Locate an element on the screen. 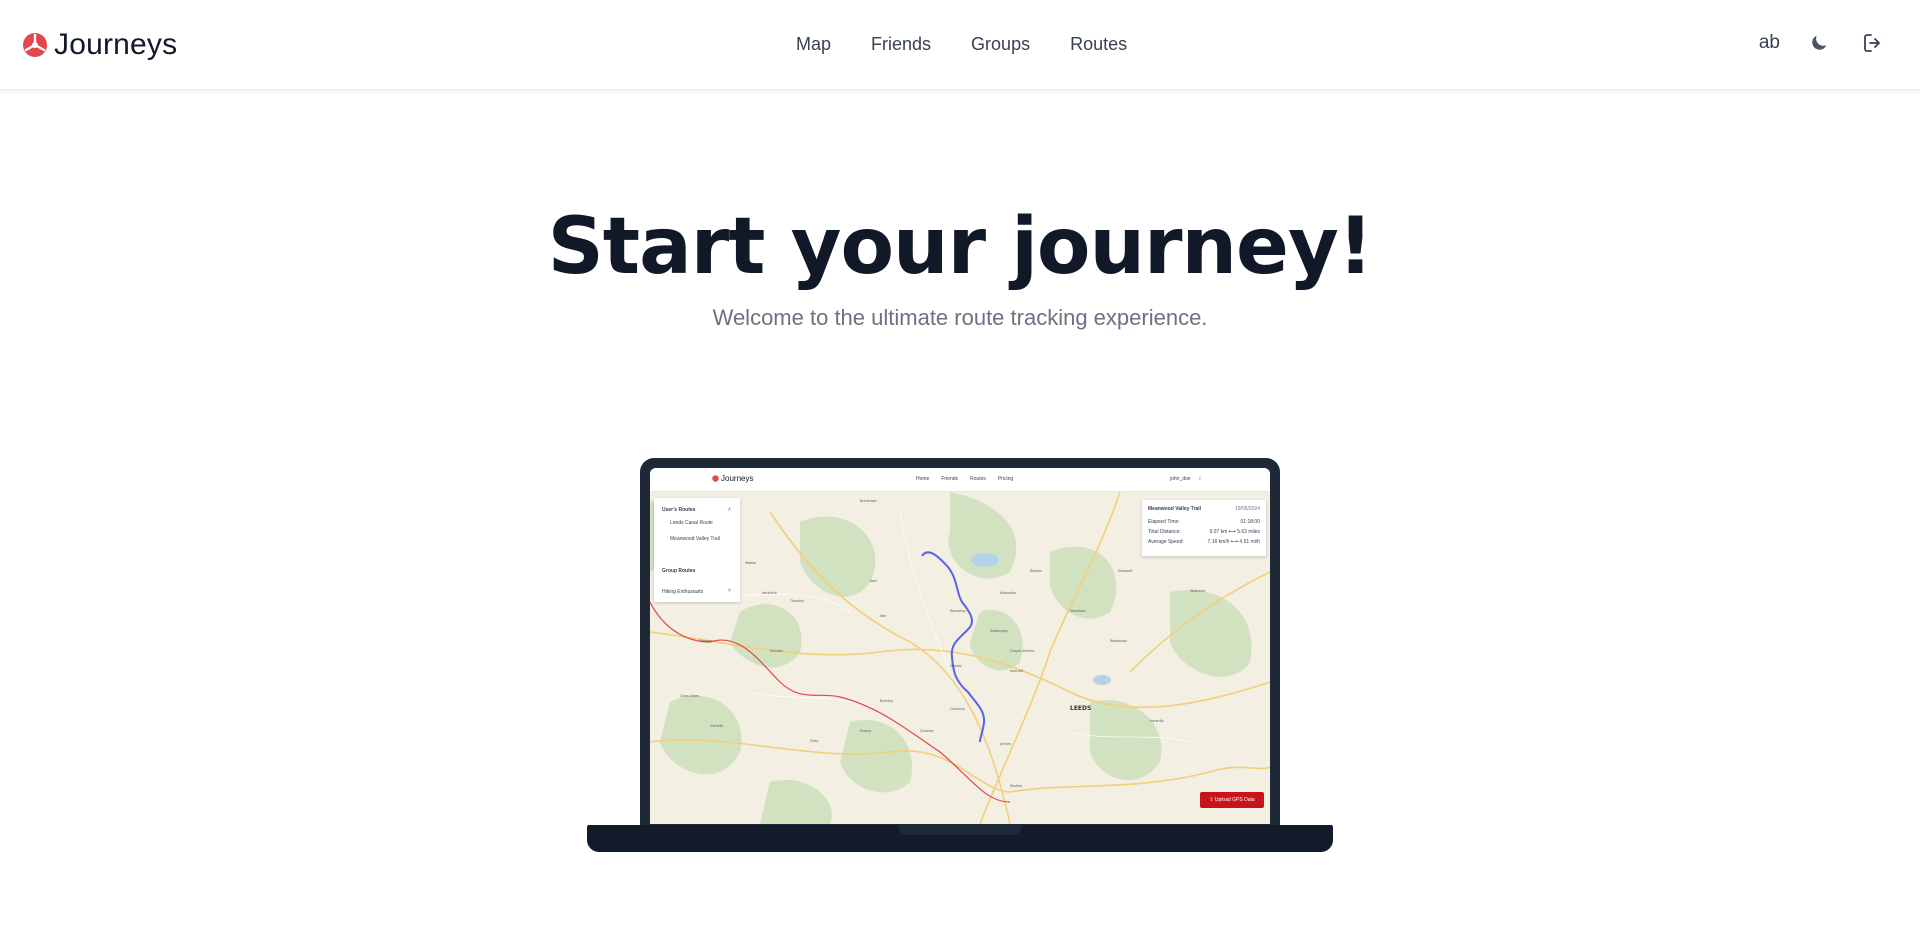 The height and width of the screenshot is (929, 1920). map-place-label: Bramhope is located at coordinates (868, 501).